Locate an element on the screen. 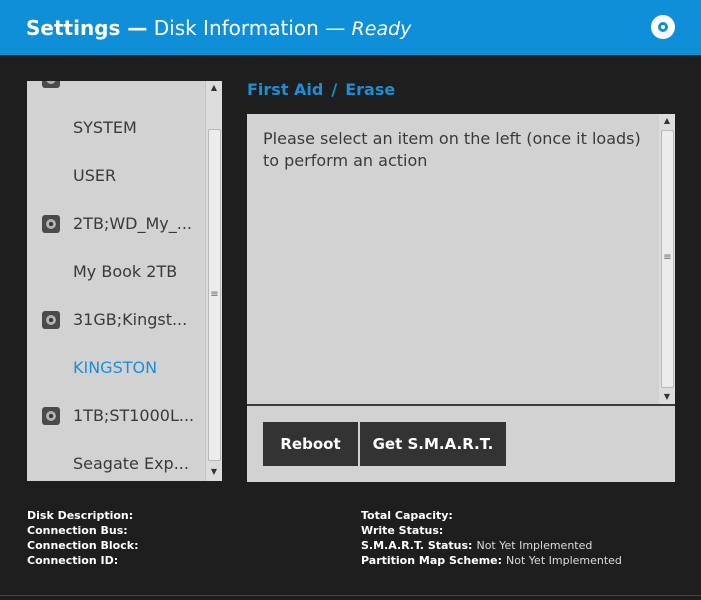  info-key: S.M.A.R.T. Status: is located at coordinates (417, 545).